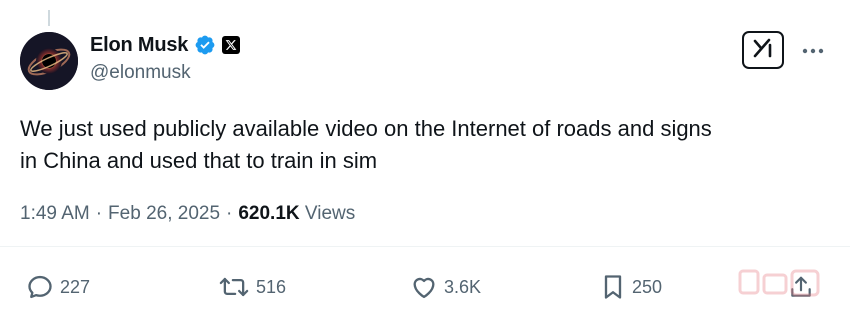  Describe the element at coordinates (75, 286) in the screenshot. I see `reply-count: 227` at that location.